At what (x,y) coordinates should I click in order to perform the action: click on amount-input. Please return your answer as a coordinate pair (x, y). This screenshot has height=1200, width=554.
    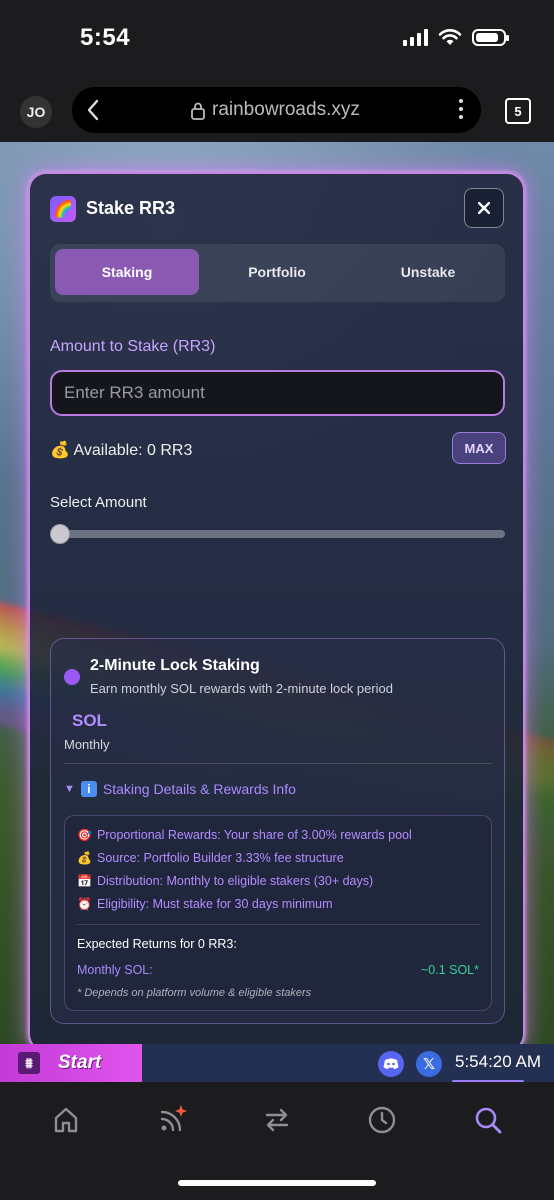
    Looking at the image, I should click on (277, 393).